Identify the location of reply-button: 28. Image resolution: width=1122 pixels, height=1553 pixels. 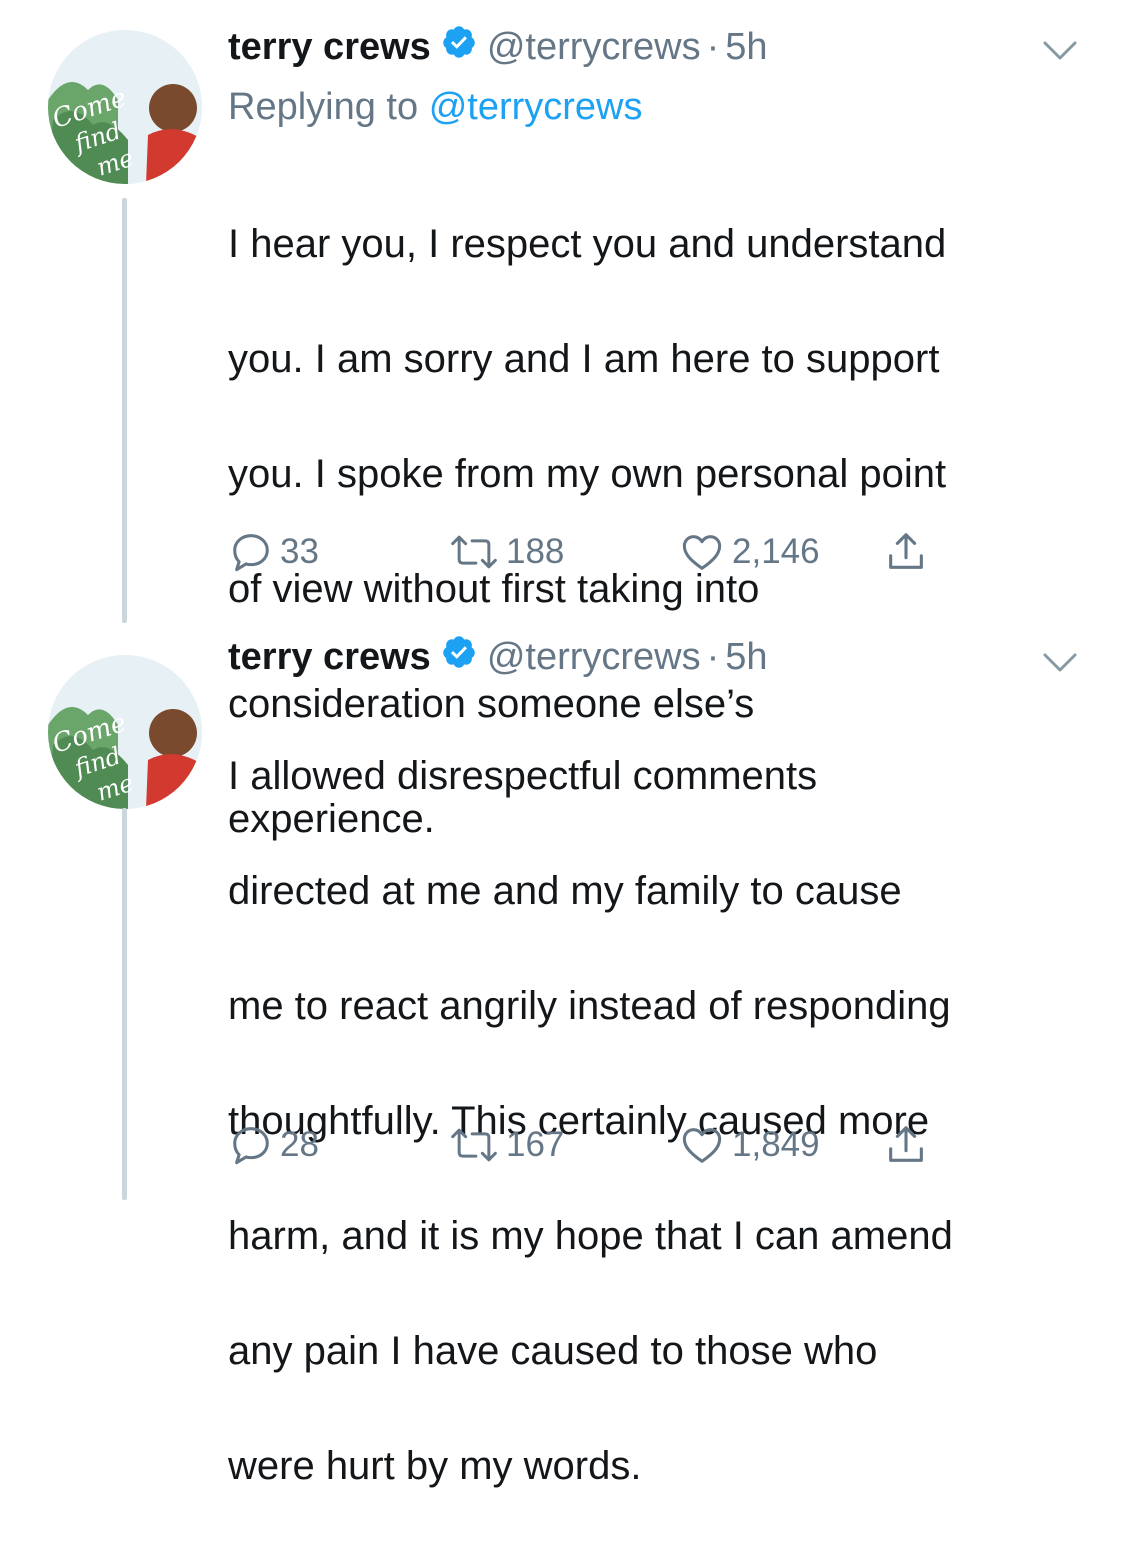
(273, 1145).